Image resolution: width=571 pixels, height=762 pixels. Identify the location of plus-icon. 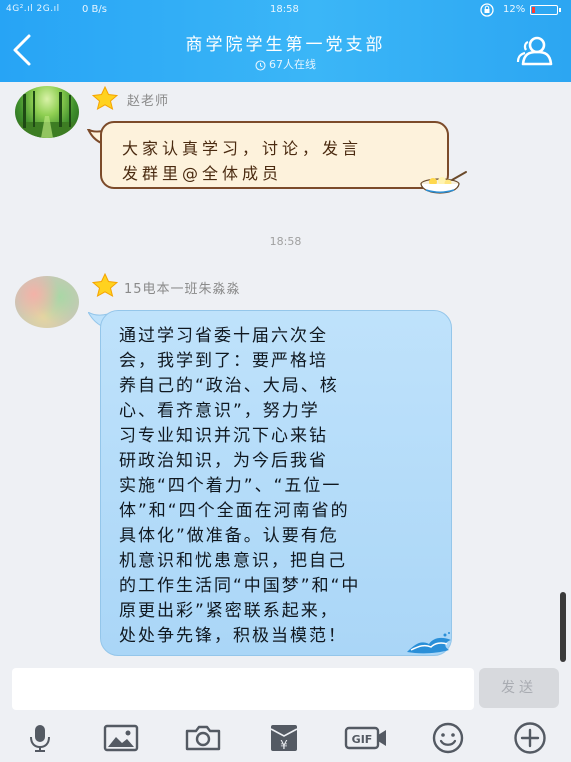
(530, 738).